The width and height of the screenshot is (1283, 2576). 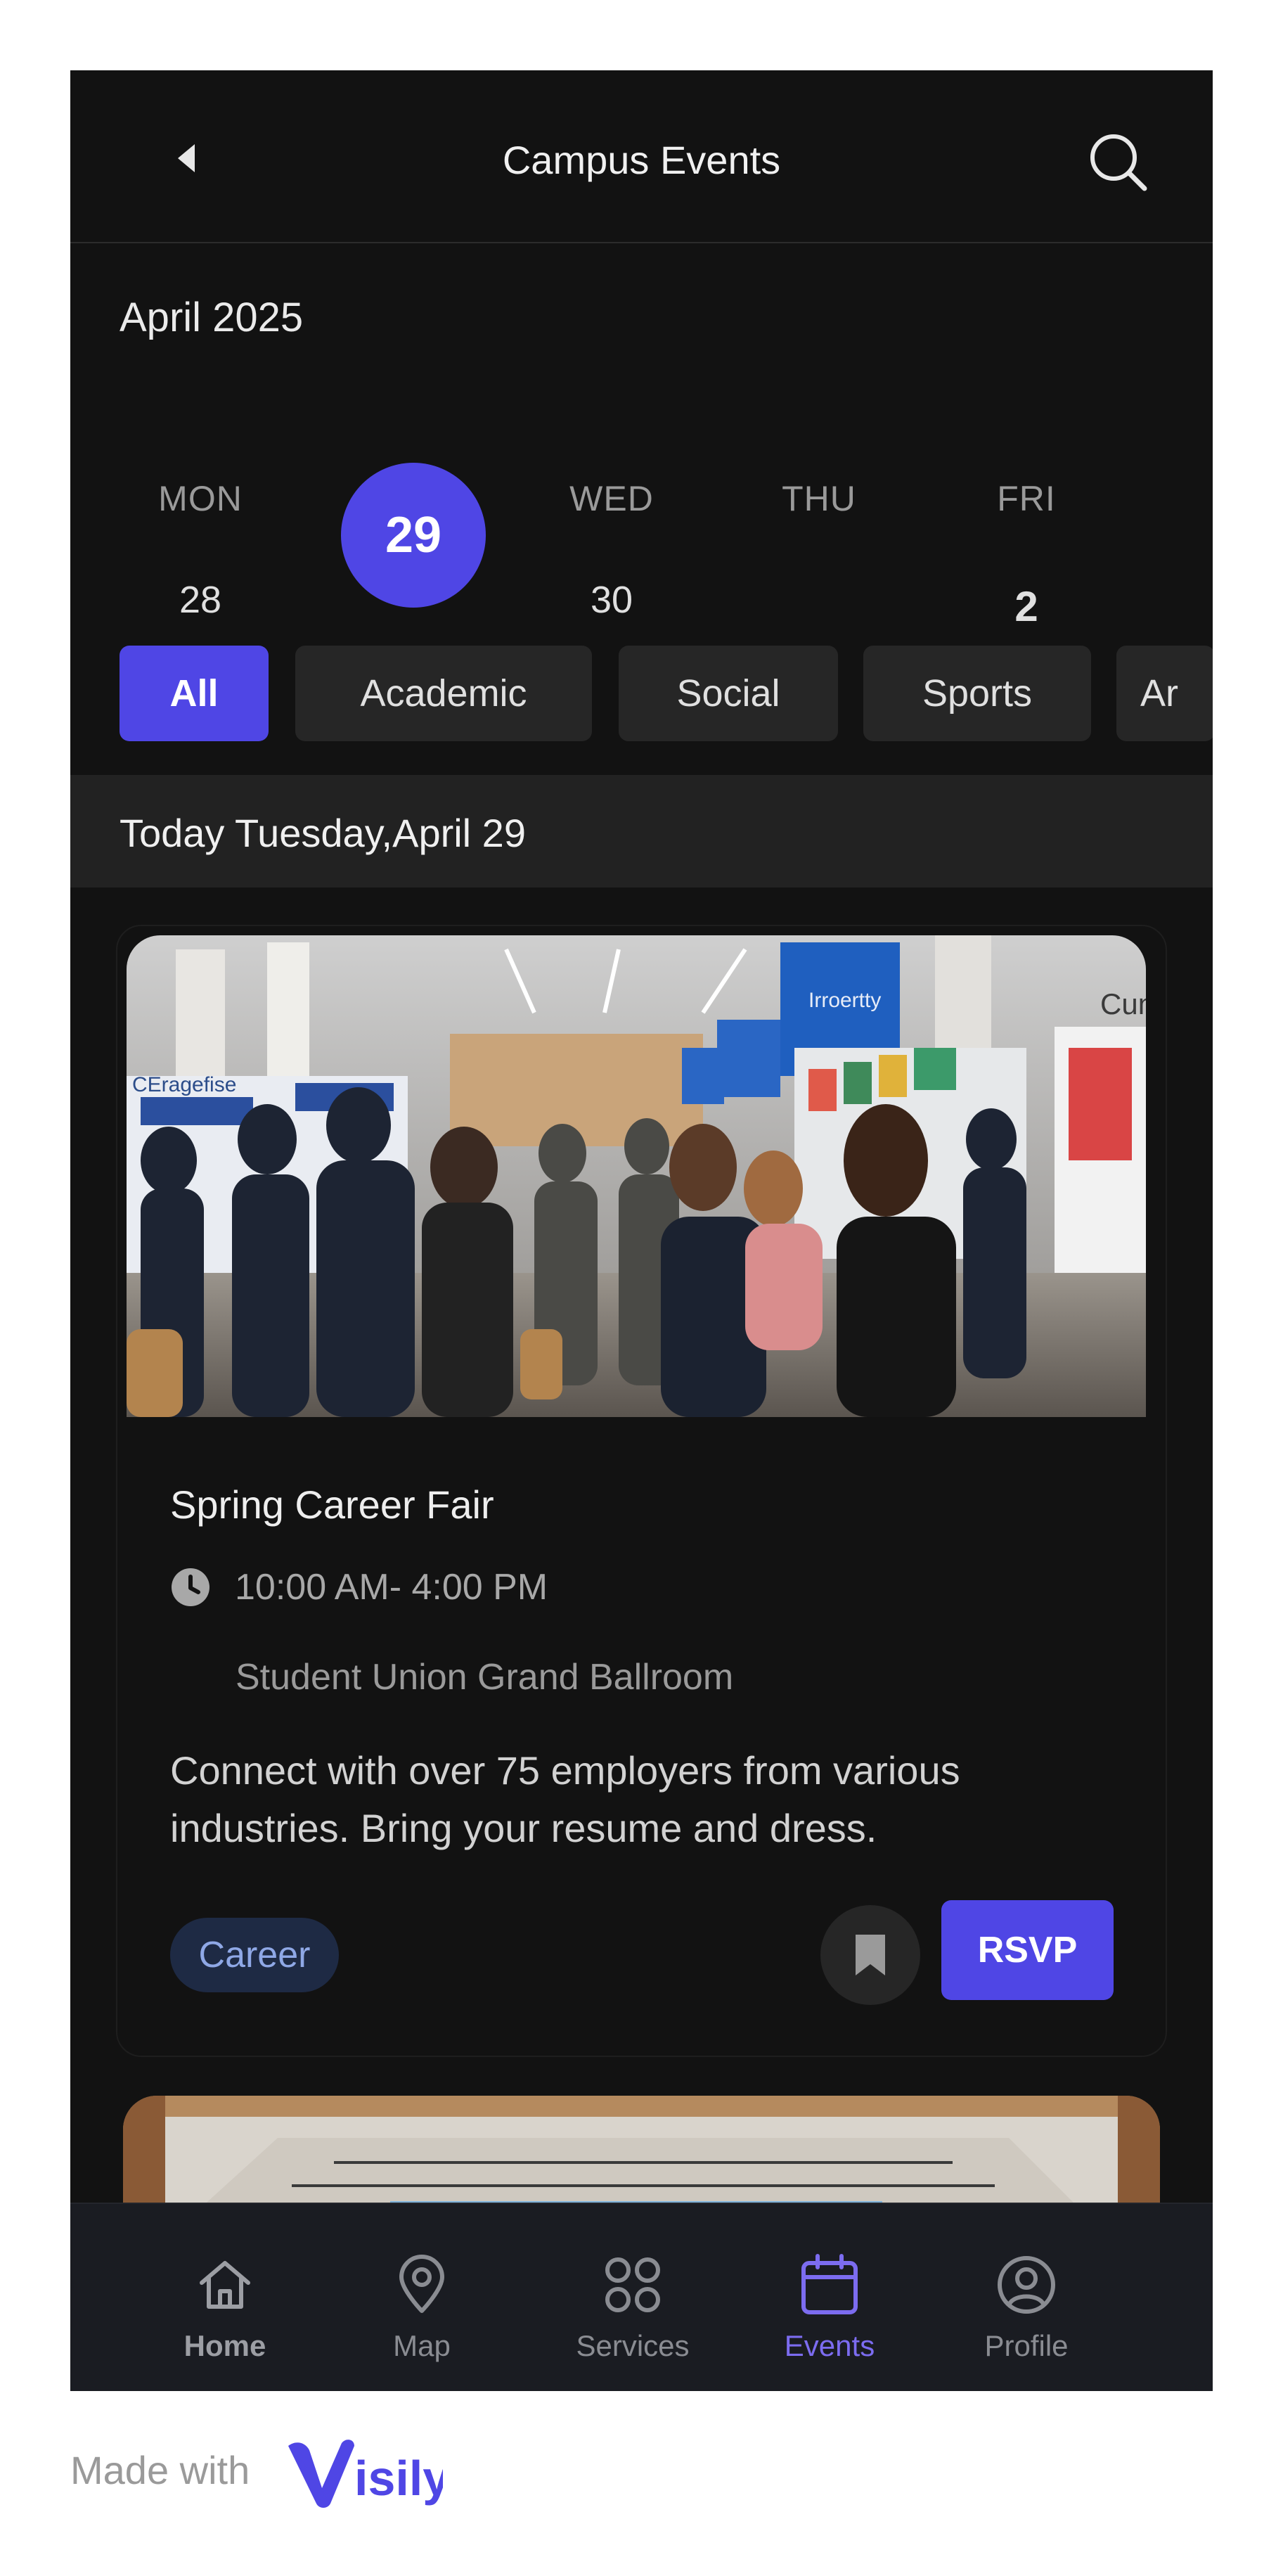 What do you see at coordinates (190, 1587) in the screenshot?
I see `clock-icon` at bounding box center [190, 1587].